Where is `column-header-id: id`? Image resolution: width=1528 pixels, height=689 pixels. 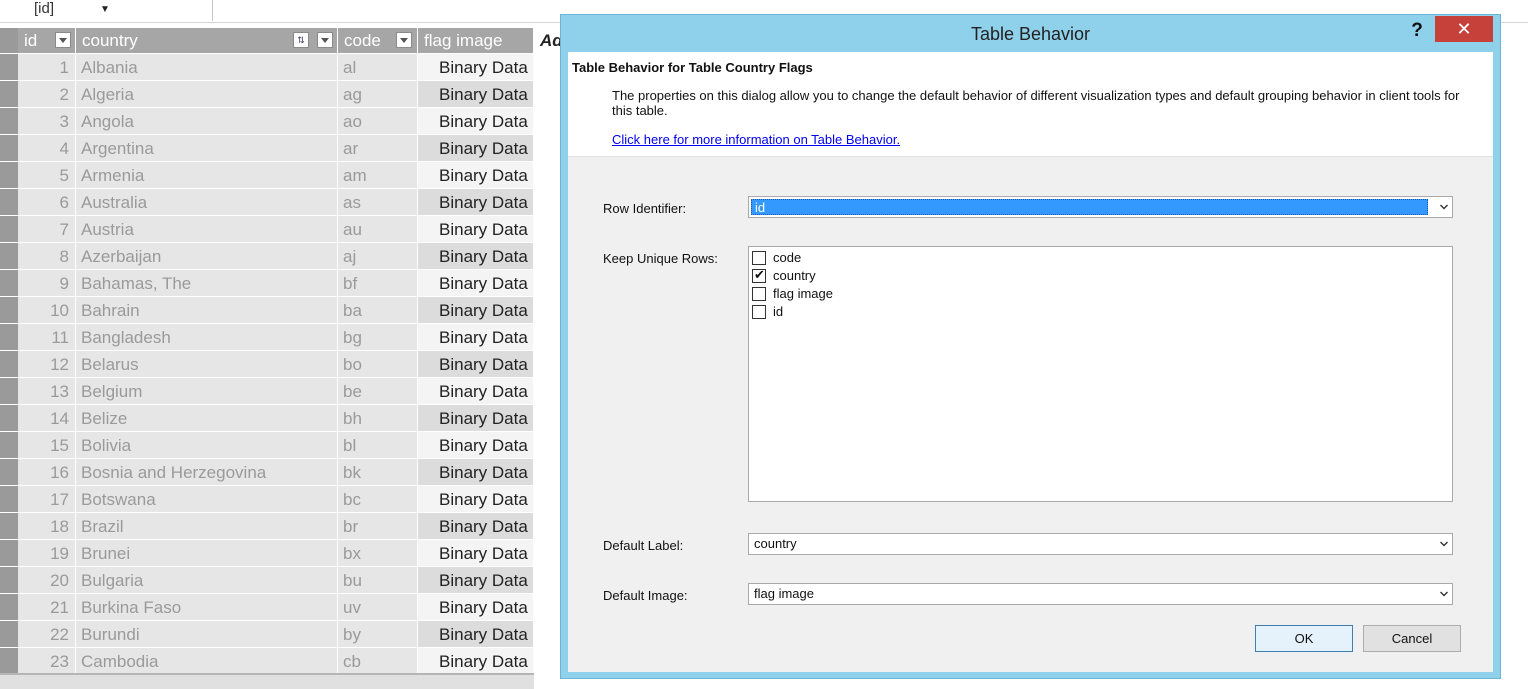 column-header-id: id is located at coordinates (47, 40).